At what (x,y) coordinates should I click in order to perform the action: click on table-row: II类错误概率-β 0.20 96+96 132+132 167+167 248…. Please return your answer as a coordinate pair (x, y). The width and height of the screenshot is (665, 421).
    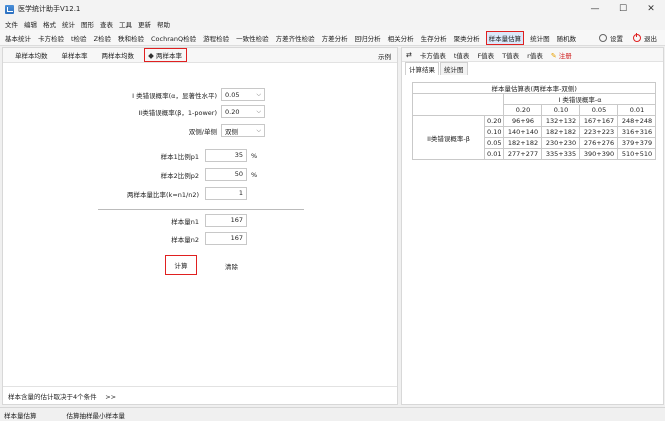
    Looking at the image, I should click on (534, 137).